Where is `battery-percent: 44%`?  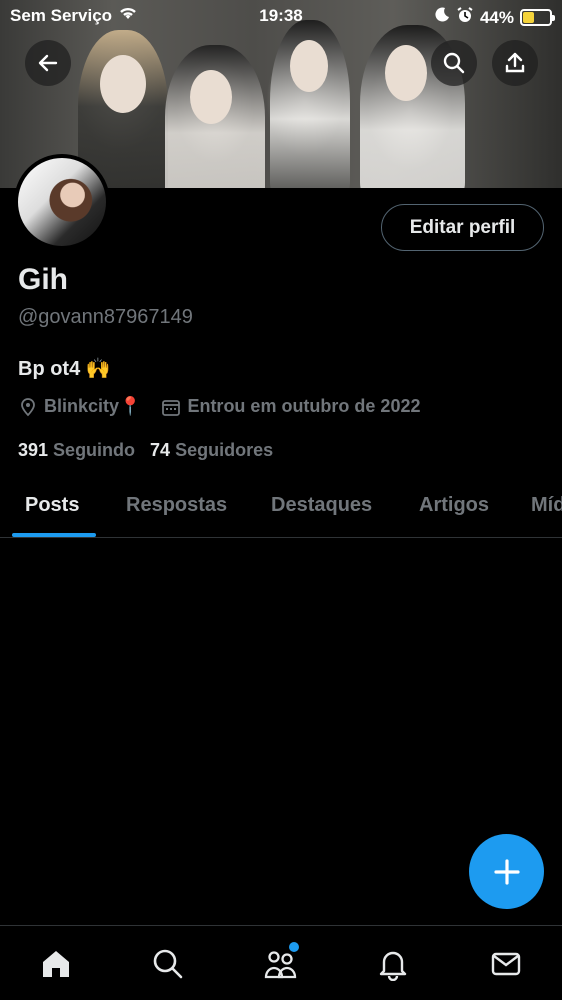
battery-percent: 44% is located at coordinates (496, 17).